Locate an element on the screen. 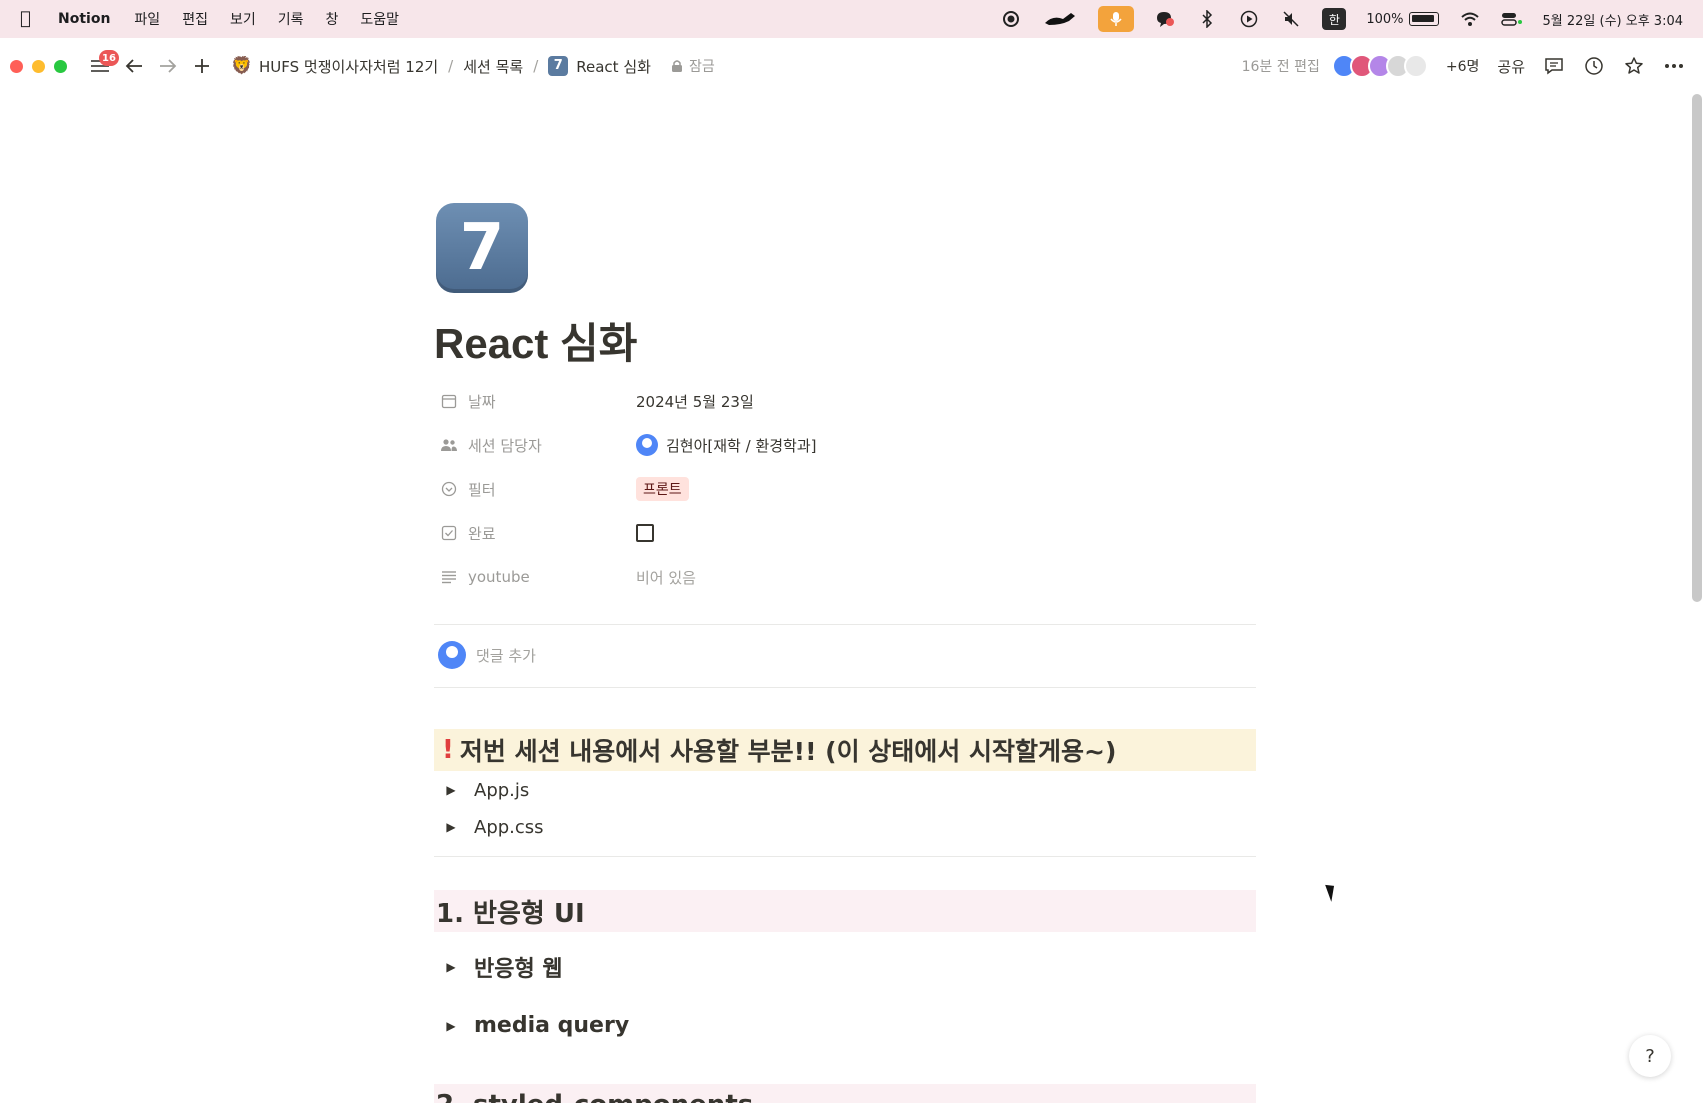 The image size is (1703, 1103). heading-styled-components: 2. styled-components is located at coordinates (845, 1093).